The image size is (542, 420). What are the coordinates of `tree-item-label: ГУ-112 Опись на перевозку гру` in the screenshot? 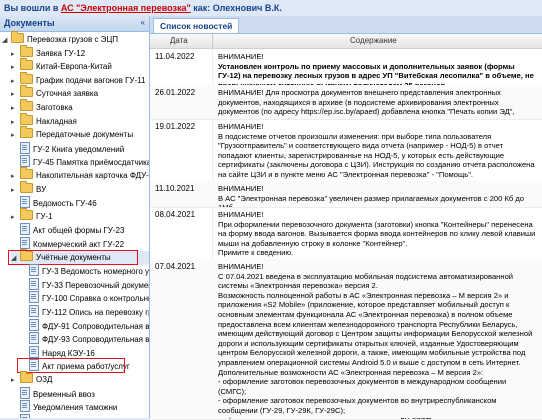 It's located at (96, 312).